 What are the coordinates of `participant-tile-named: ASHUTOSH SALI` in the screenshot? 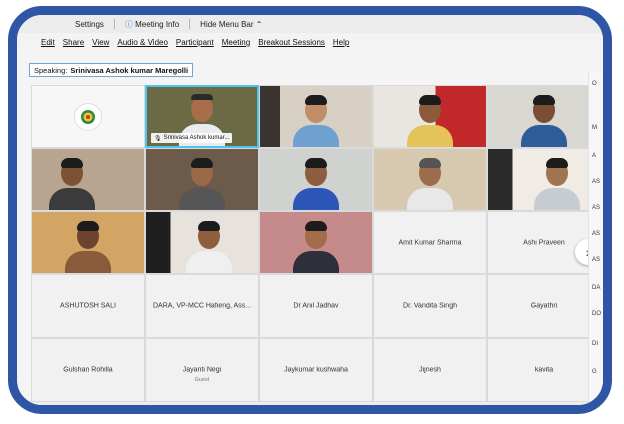 It's located at (88, 306).